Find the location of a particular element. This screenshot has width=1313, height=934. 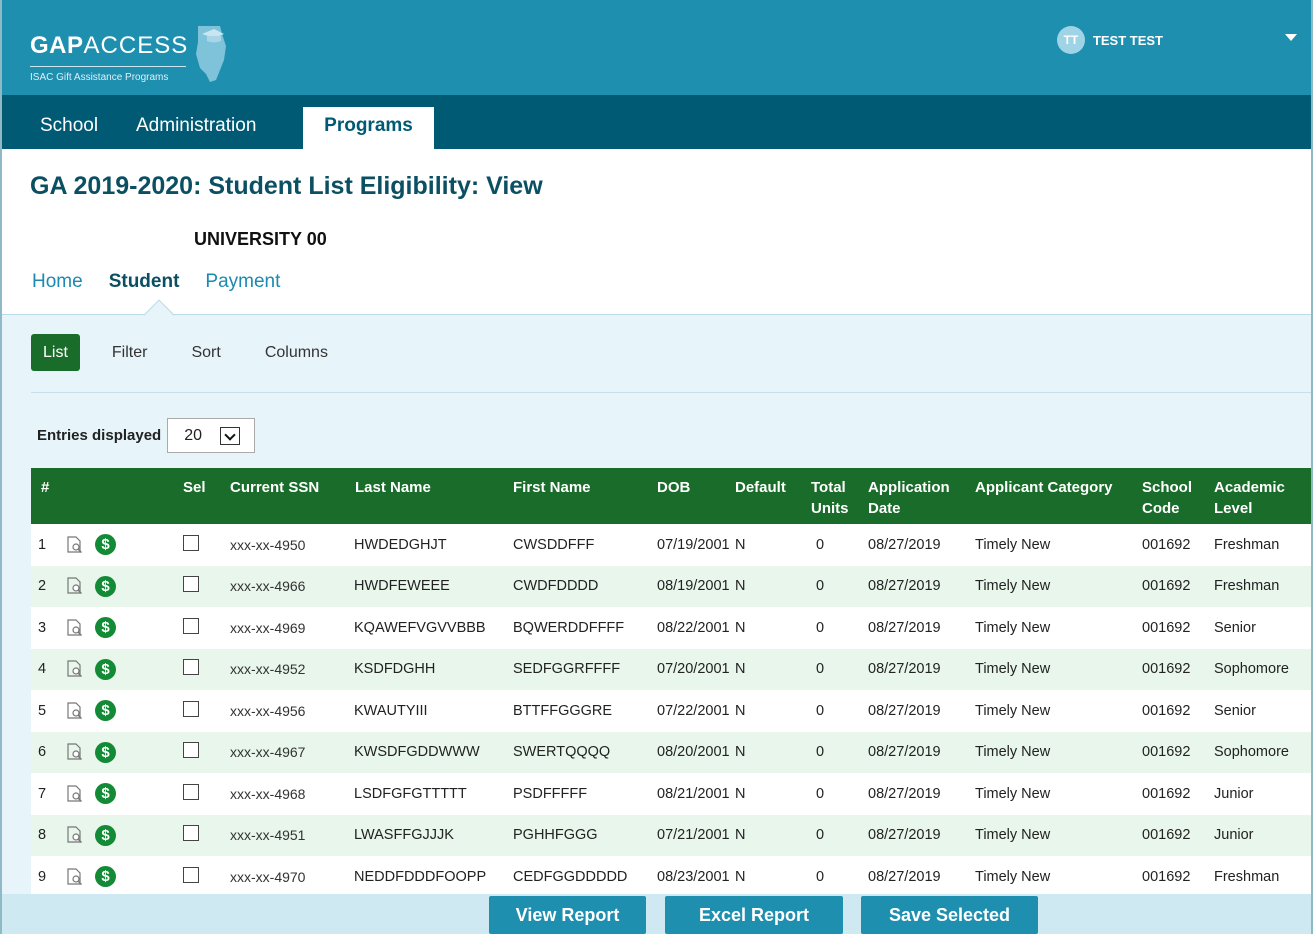

user-menu: TT TEST TEST is located at coordinates (1109, 40).